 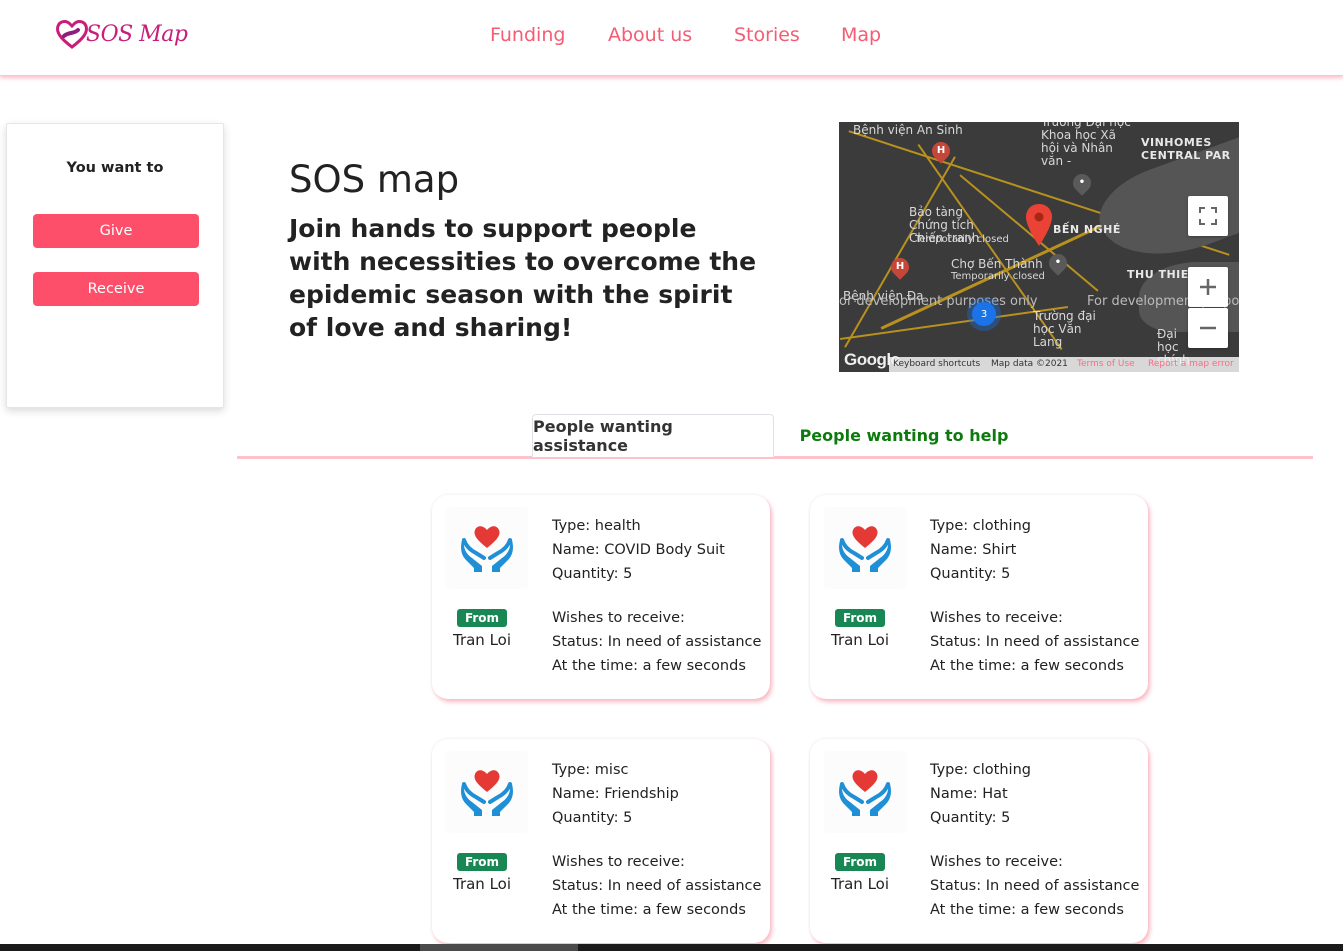 I want to click on terms-link: Terms of Use, so click(x=1106, y=364).